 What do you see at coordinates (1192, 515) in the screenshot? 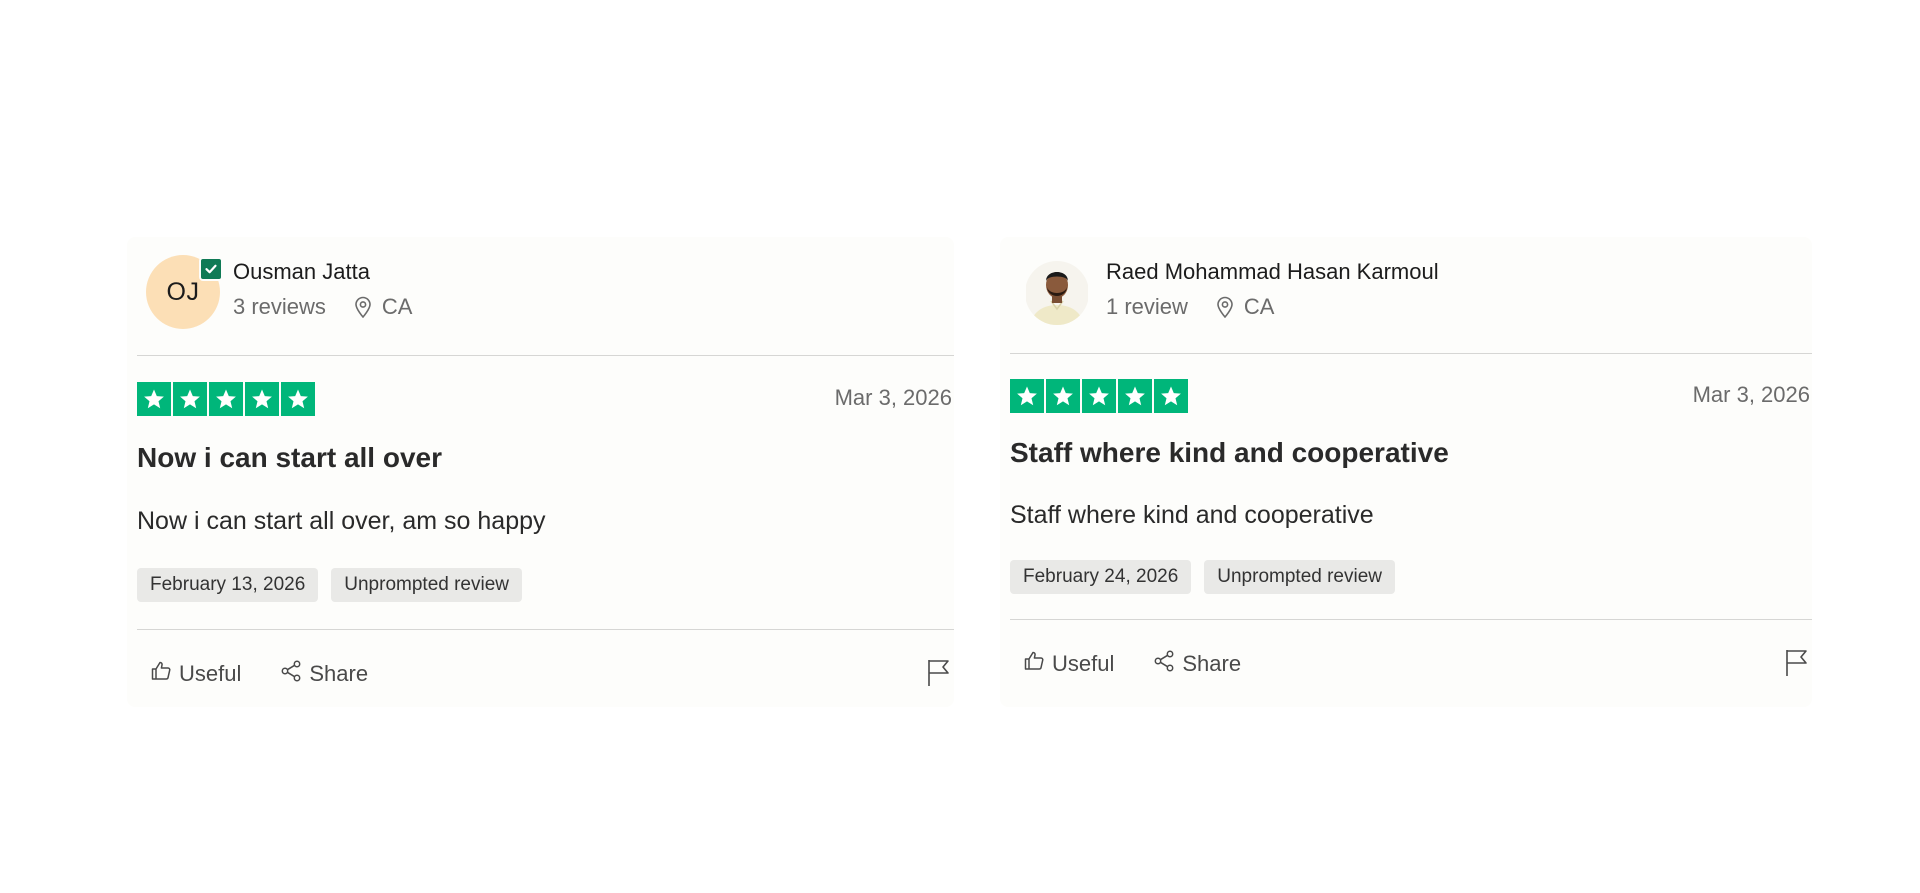
I see `review-body: Staff where kind and cooperative` at bounding box center [1192, 515].